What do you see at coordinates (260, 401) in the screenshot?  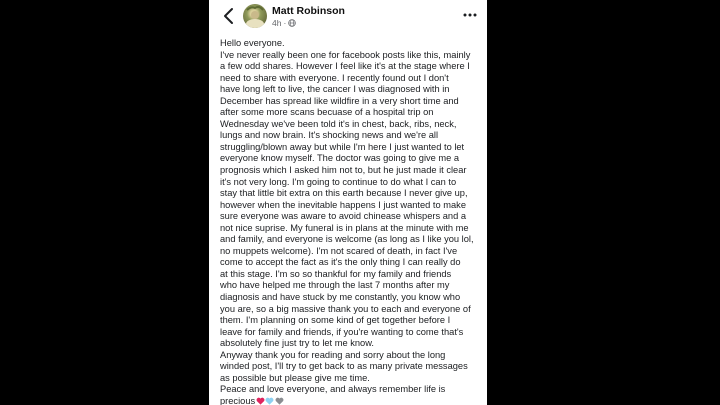 I see `red-heart-emoji` at bounding box center [260, 401].